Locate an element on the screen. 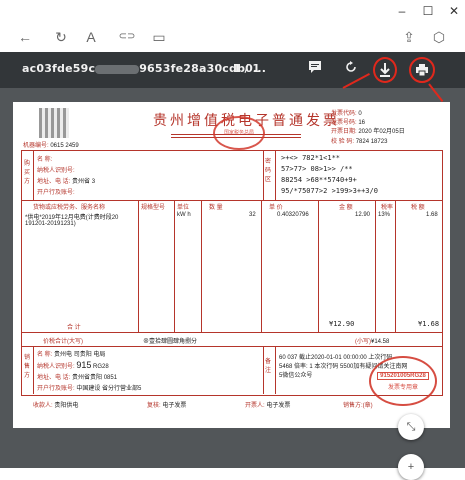  item-amount: 12.90 is located at coordinates (363, 215).